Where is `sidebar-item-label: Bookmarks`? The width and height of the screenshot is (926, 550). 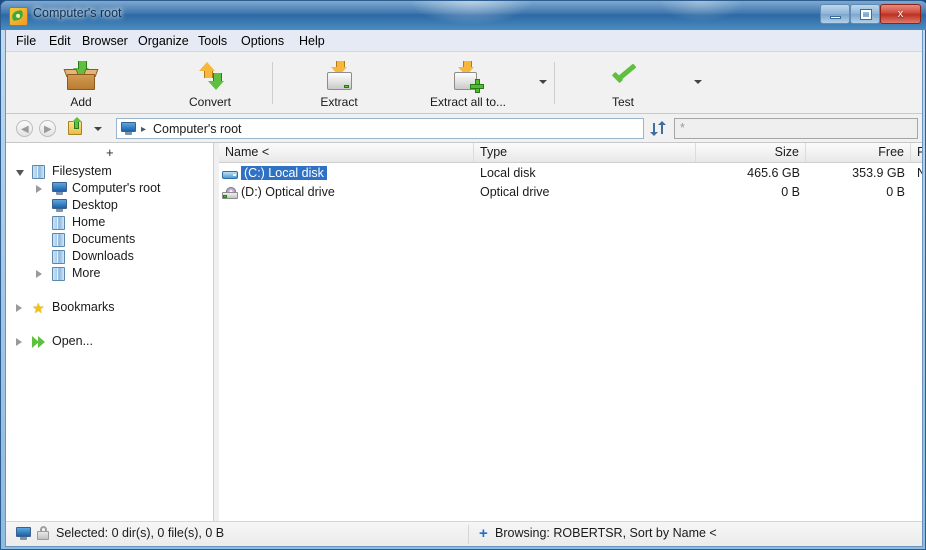 sidebar-item-label: Bookmarks is located at coordinates (83, 307).